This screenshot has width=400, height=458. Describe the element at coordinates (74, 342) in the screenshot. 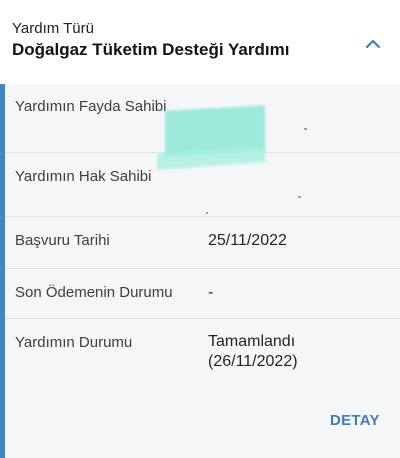

I see `status-label: Yardımın Durumu` at that location.